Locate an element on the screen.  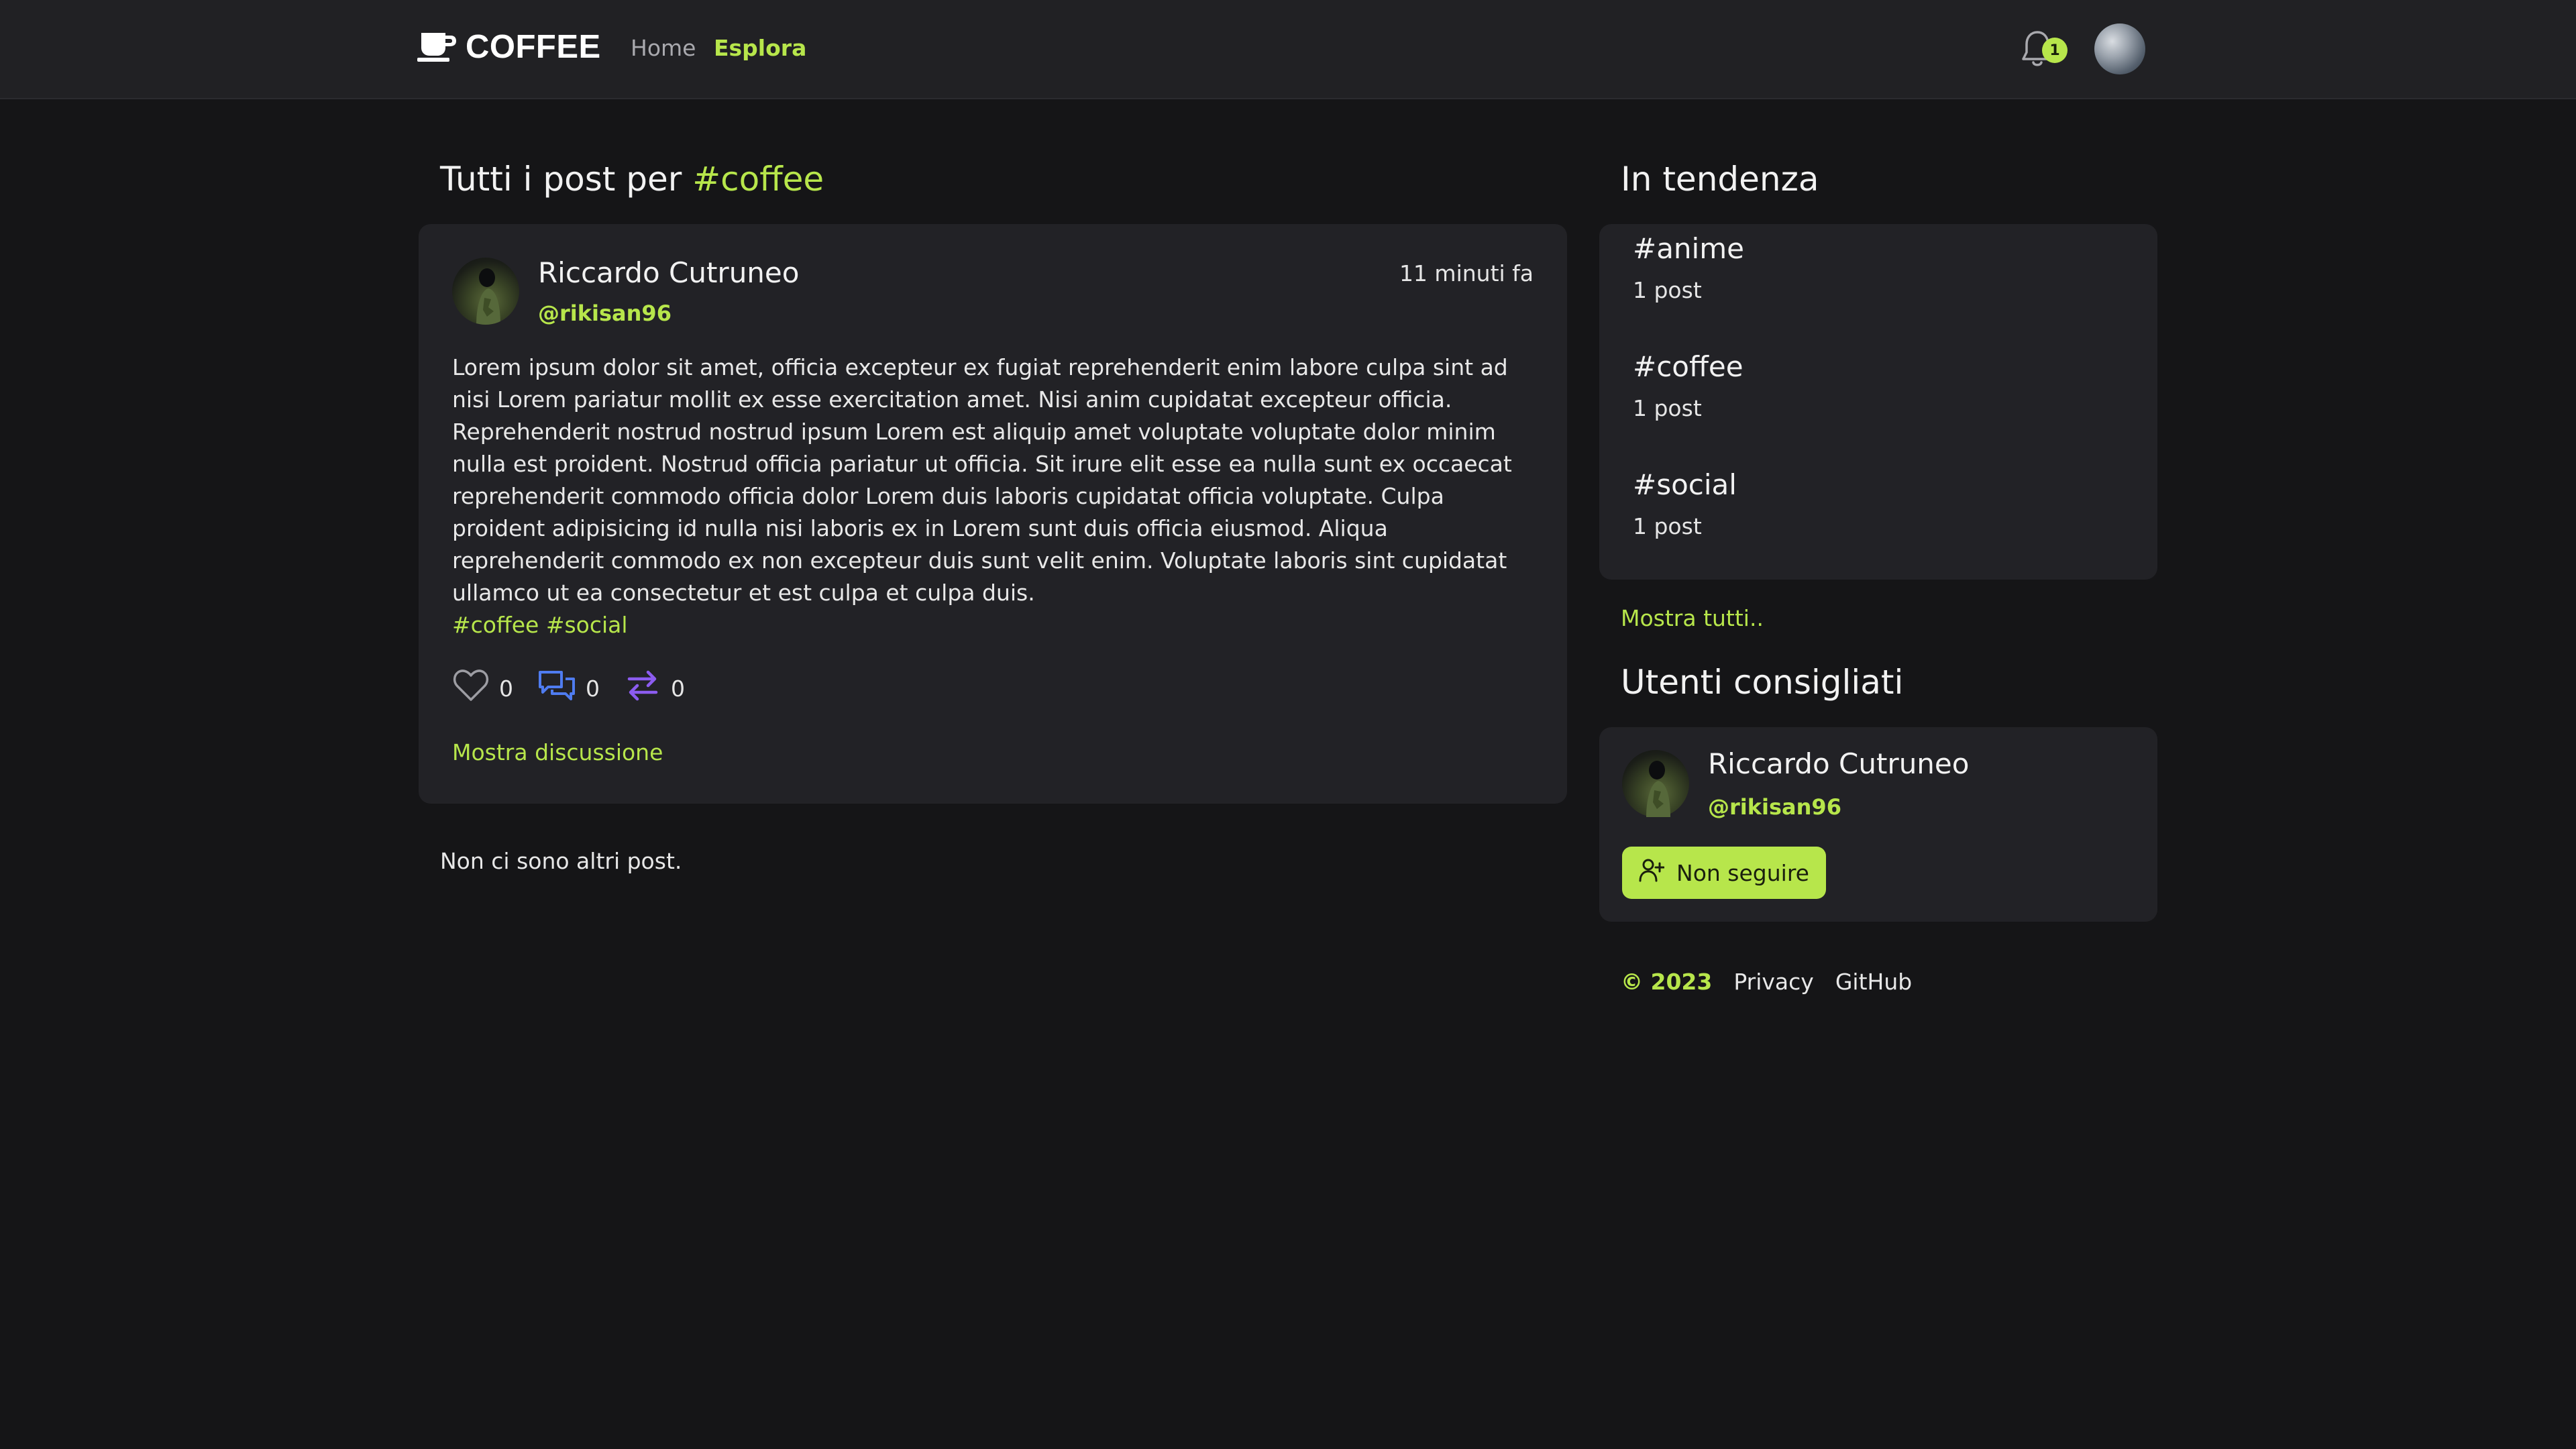
suggested-users-title: Utenti consigliati is located at coordinates (1762, 682).